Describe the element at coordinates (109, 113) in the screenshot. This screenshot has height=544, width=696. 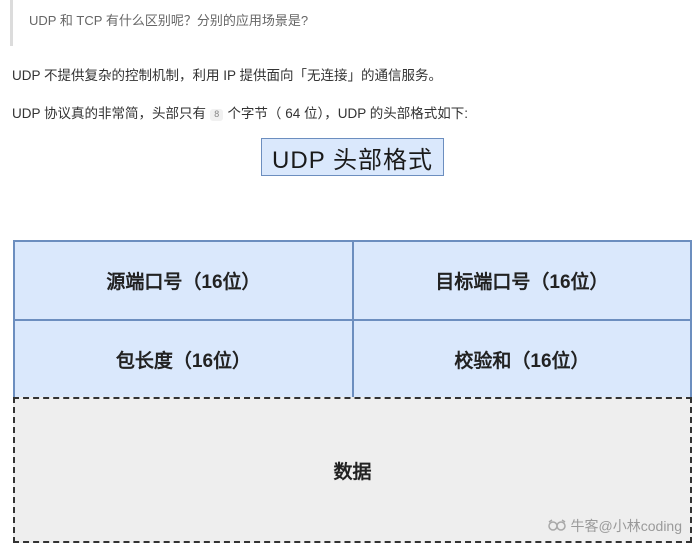
I see `paragraph-text-before: UDP 协议真的非常简，头部只有` at that location.